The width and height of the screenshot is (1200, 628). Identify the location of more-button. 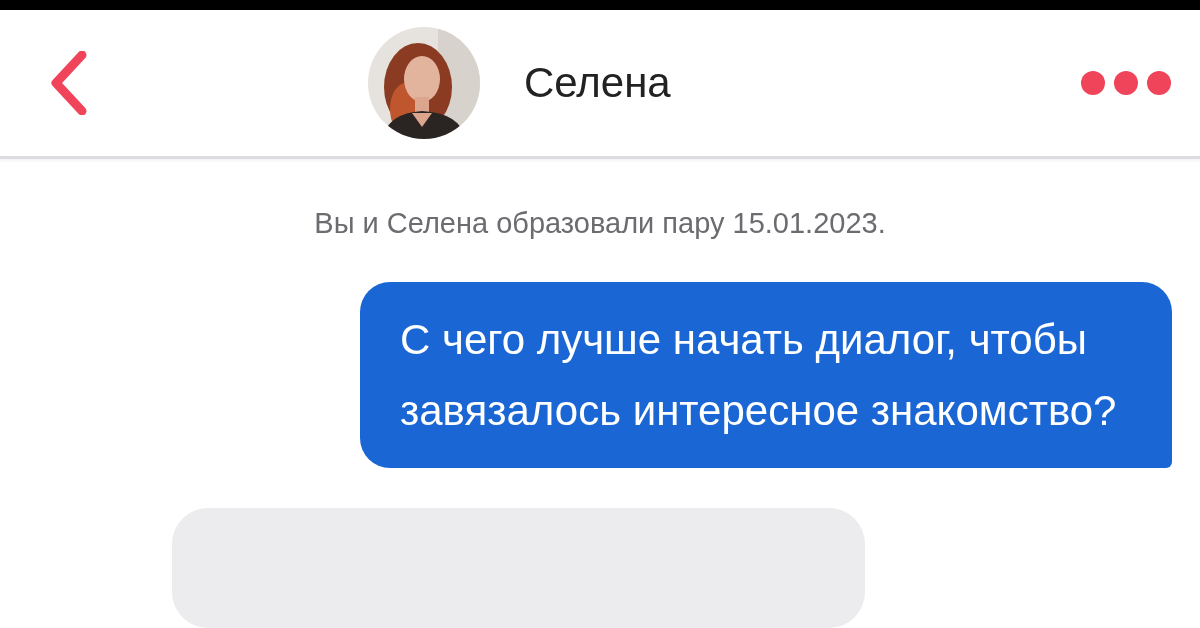
(1126, 83).